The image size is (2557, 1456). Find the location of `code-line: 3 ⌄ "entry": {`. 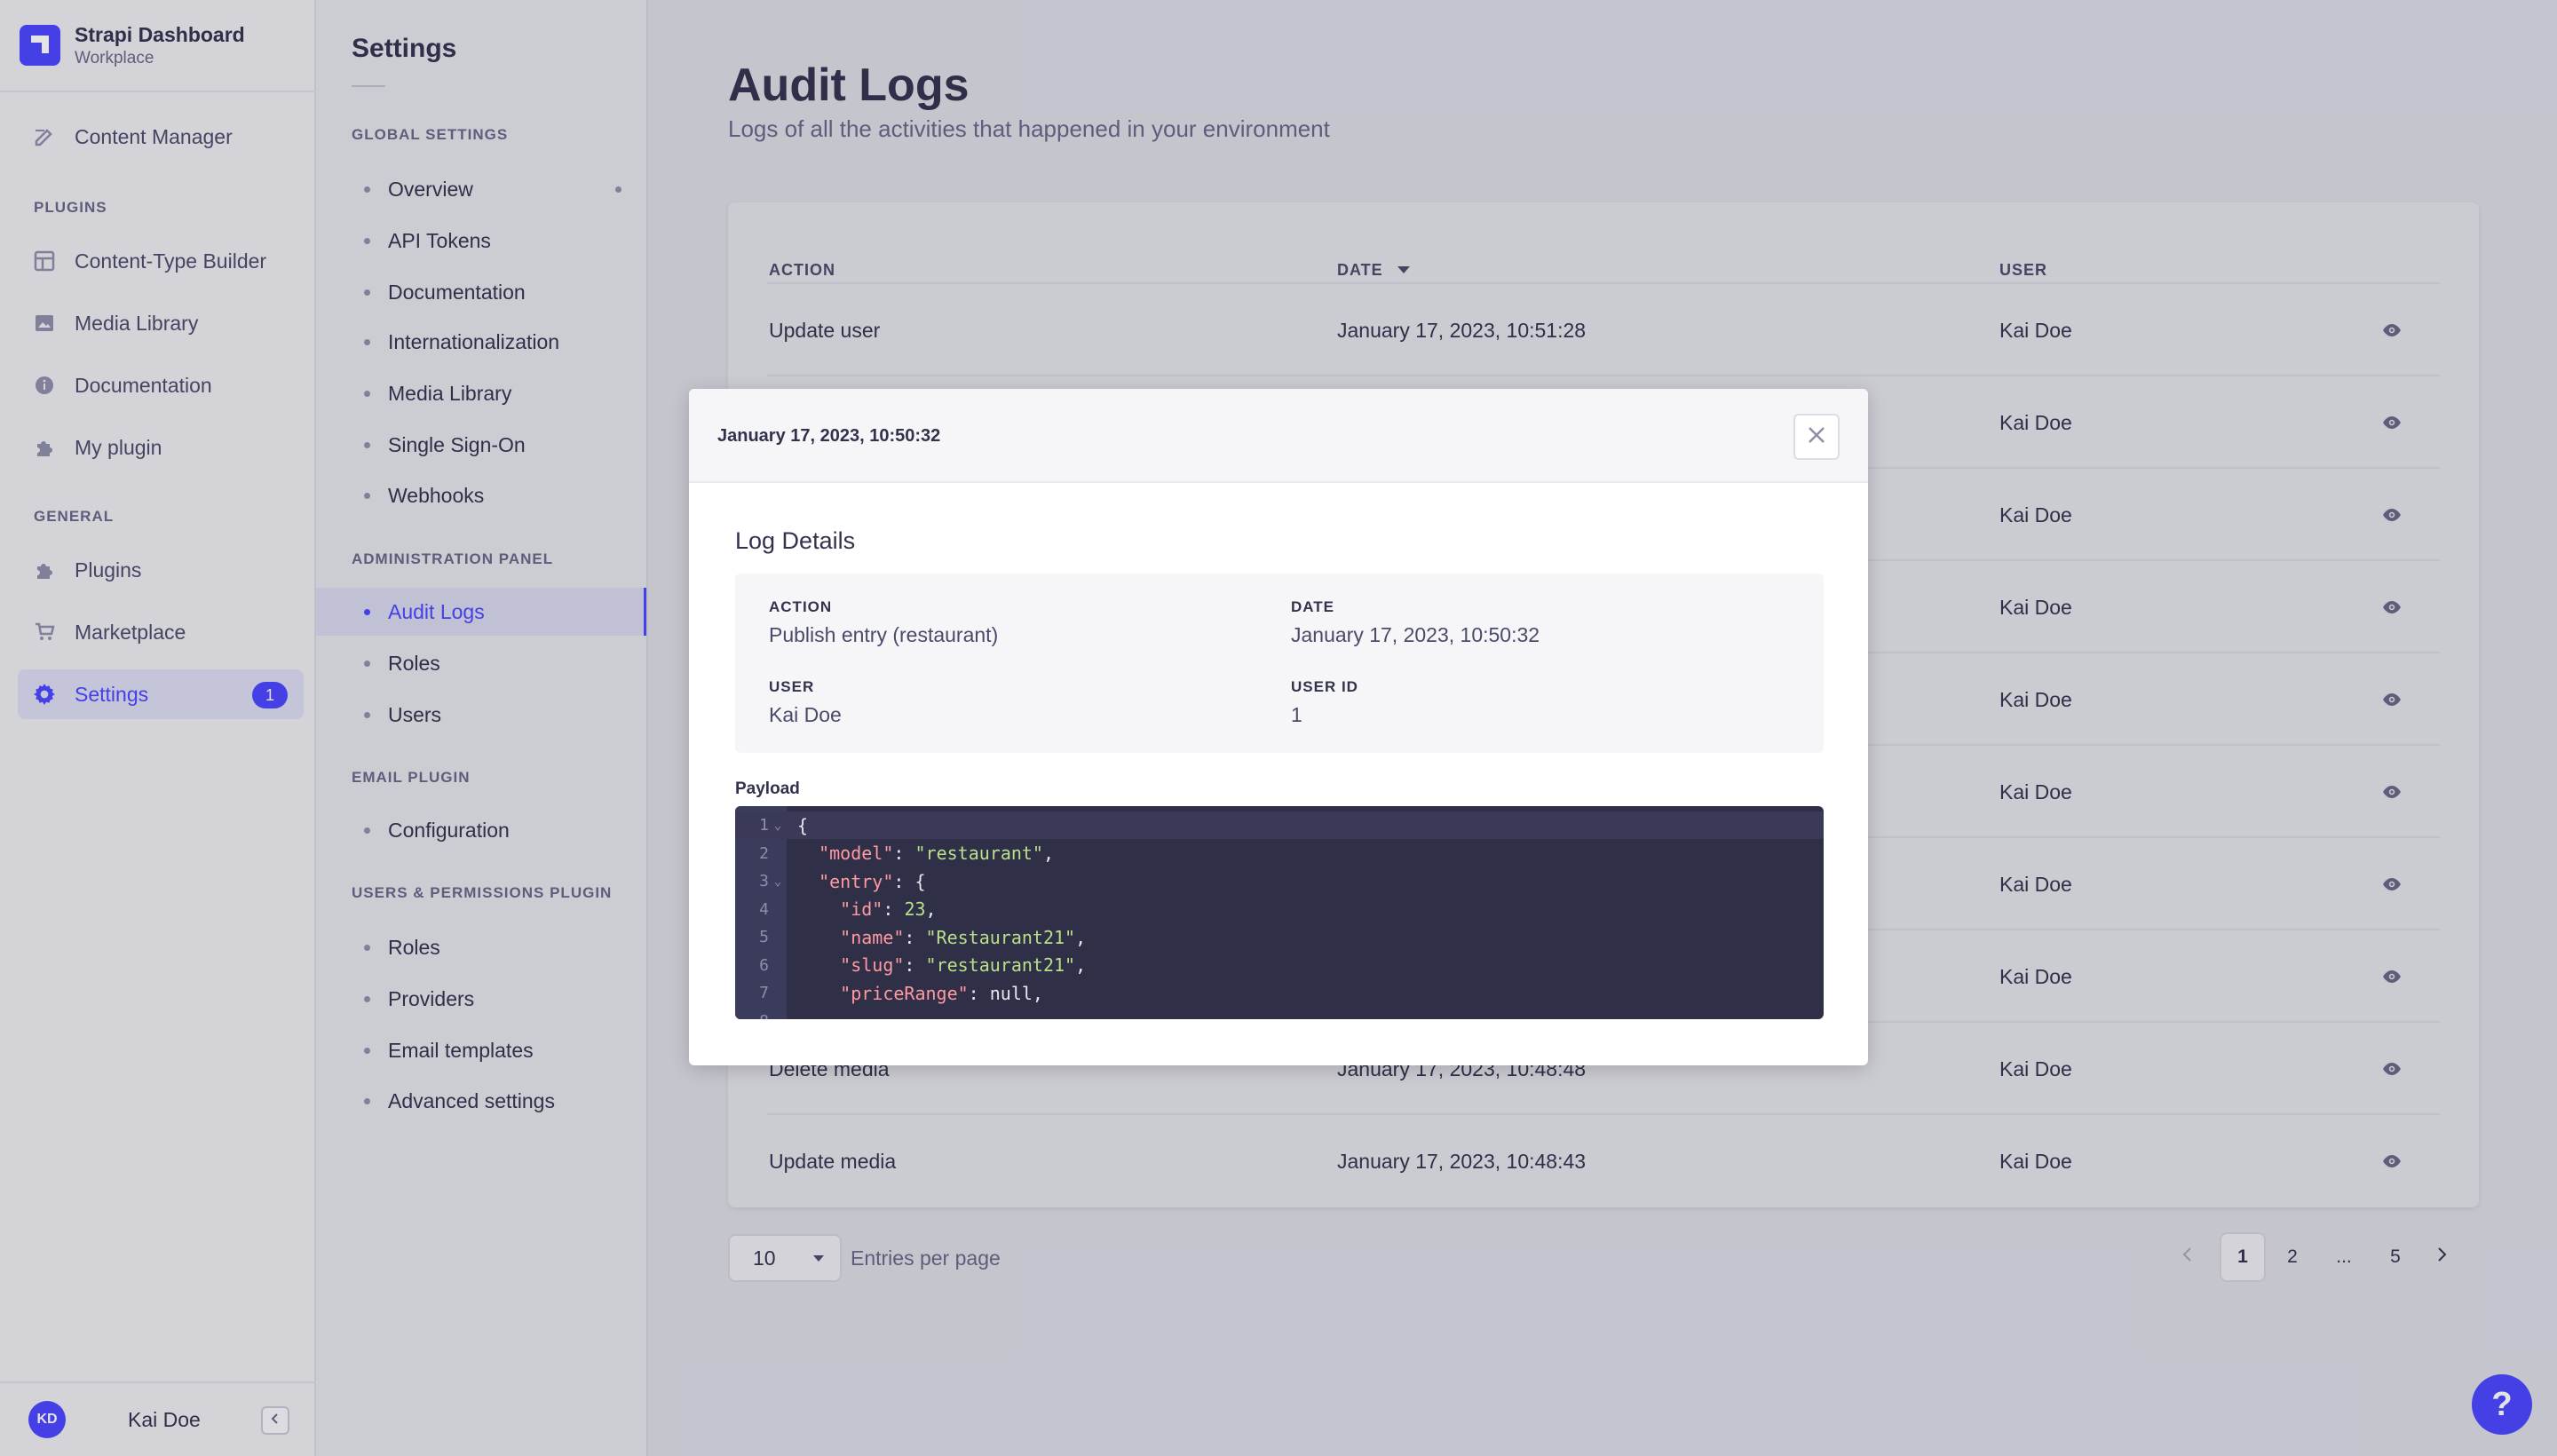

code-line: 3 ⌄ "entry": { is located at coordinates (1279, 881).